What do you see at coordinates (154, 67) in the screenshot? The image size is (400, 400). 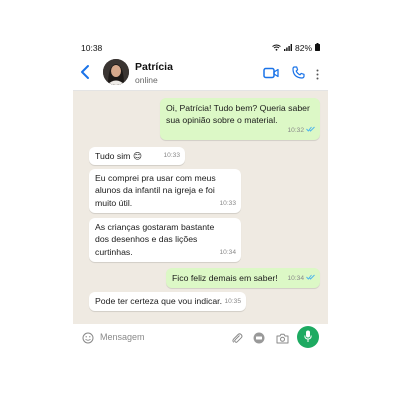 I see `contact-name: Patrícia` at bounding box center [154, 67].